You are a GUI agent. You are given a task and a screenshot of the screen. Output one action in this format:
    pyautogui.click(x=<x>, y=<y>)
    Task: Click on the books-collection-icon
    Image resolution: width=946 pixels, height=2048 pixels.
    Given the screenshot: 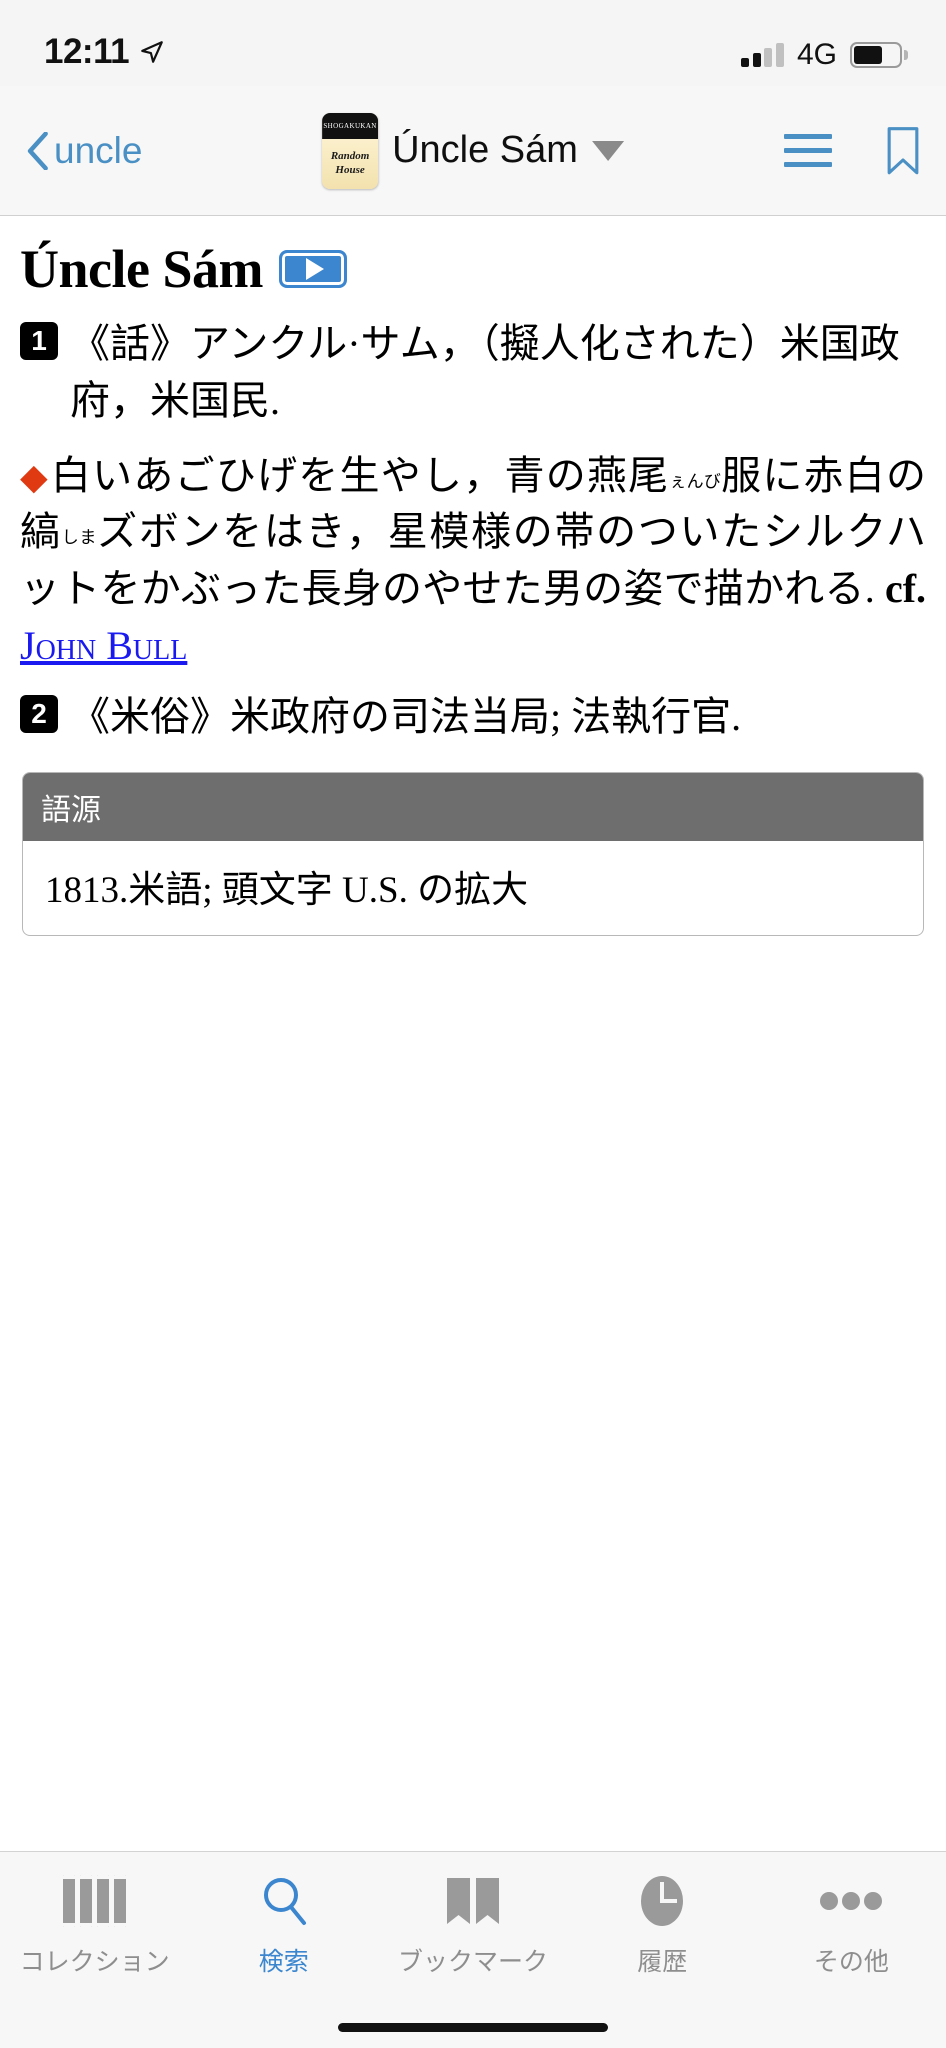 What is the action you would take?
    pyautogui.click(x=95, y=1901)
    